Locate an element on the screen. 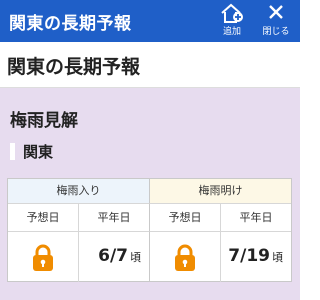  rainy-season-start-header: 梅雨入り is located at coordinates (79, 191).